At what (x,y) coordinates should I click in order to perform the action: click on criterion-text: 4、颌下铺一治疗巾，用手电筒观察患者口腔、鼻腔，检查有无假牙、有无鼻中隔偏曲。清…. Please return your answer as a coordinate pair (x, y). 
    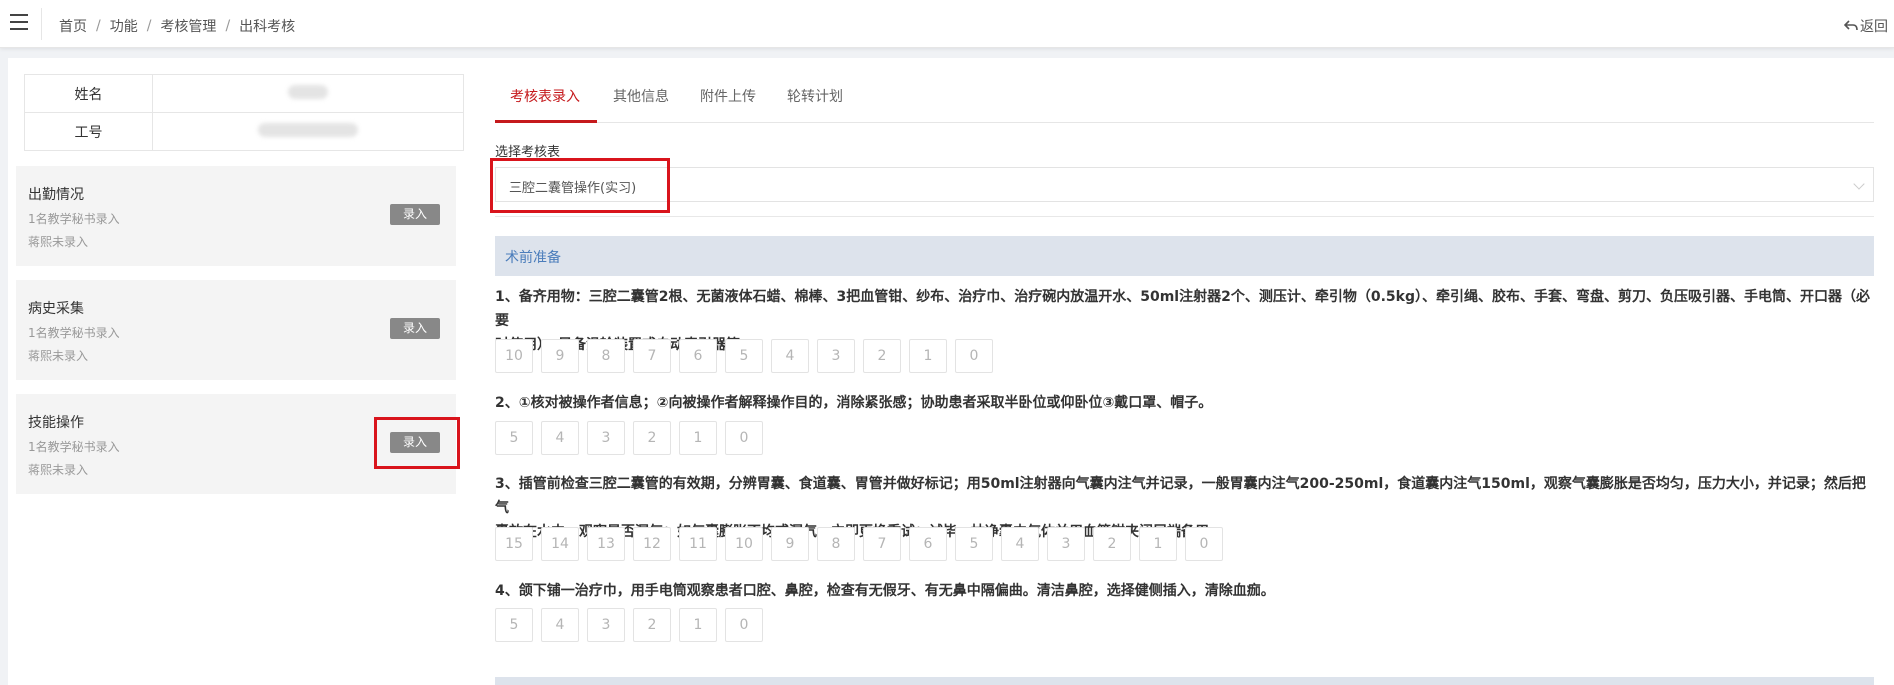
    Looking at the image, I should click on (885, 591).